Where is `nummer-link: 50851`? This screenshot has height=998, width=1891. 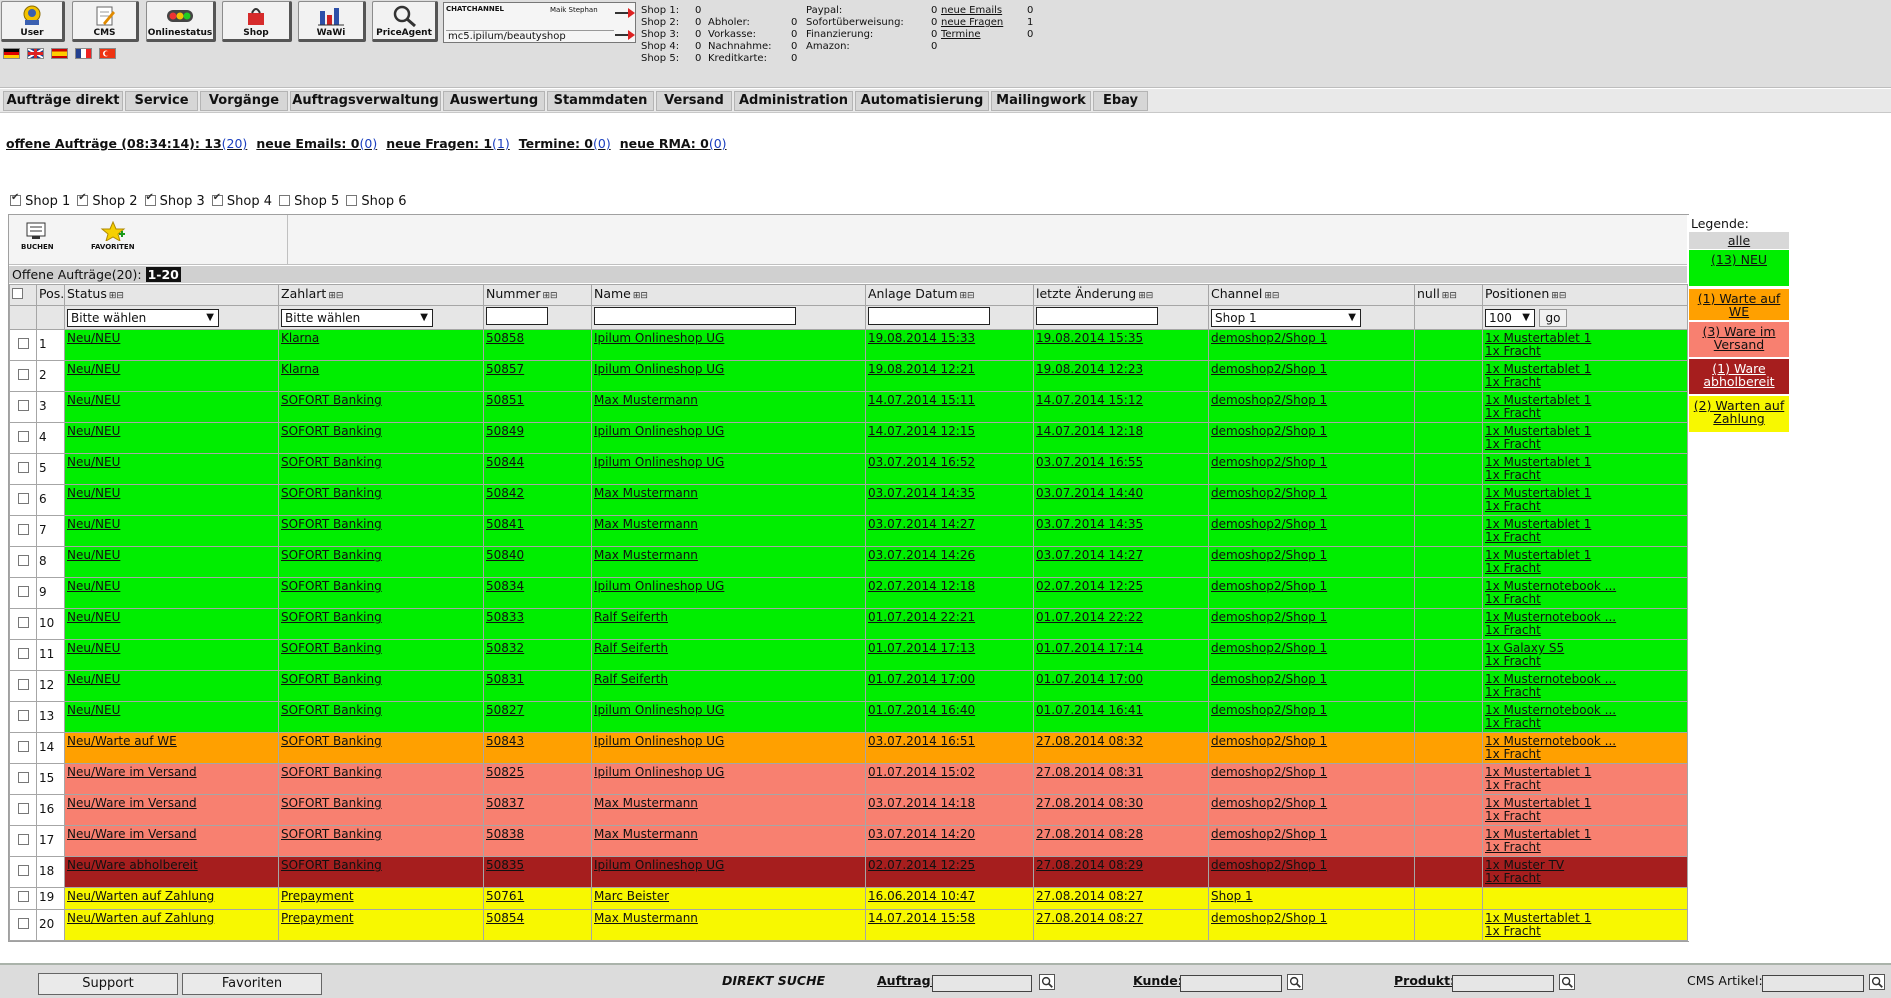 nummer-link: 50851 is located at coordinates (505, 400).